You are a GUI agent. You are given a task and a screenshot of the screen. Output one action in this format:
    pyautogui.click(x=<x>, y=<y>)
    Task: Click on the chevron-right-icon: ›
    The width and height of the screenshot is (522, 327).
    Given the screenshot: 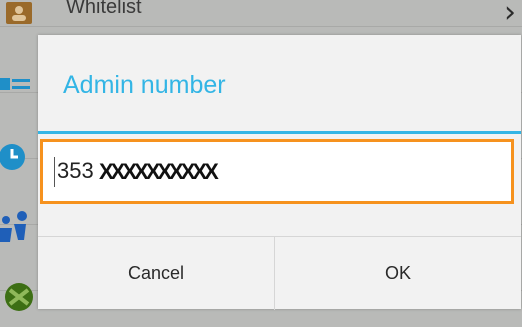 What is the action you would take?
    pyautogui.click(x=510, y=15)
    